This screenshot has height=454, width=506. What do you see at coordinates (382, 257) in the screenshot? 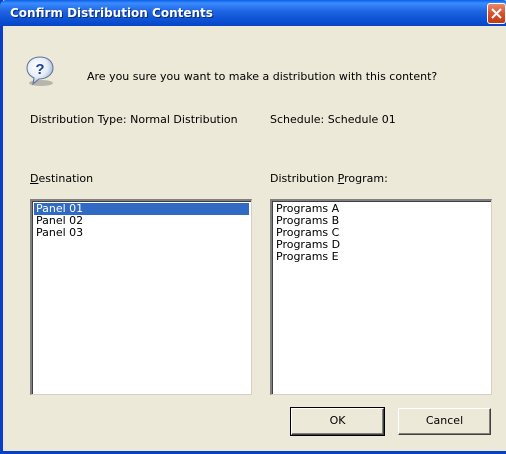
I see `program-item: Programs E` at bounding box center [382, 257].